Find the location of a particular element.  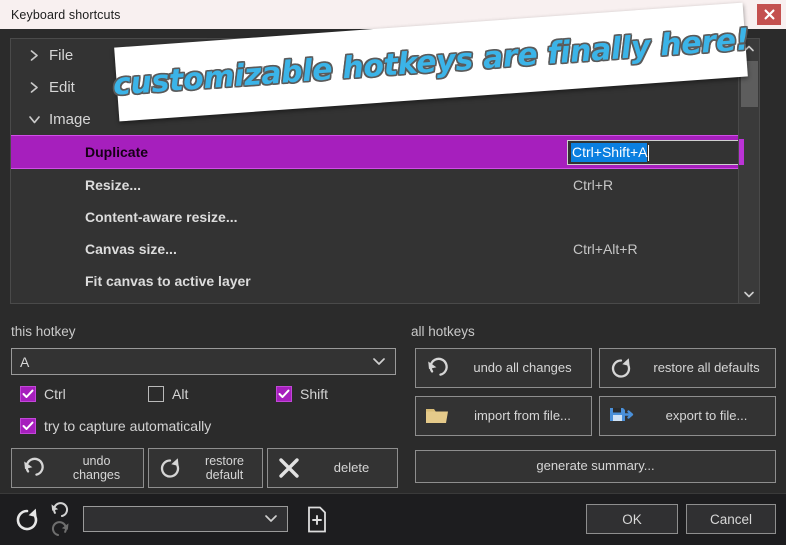

checkbox-alt: Alt is located at coordinates (168, 394).